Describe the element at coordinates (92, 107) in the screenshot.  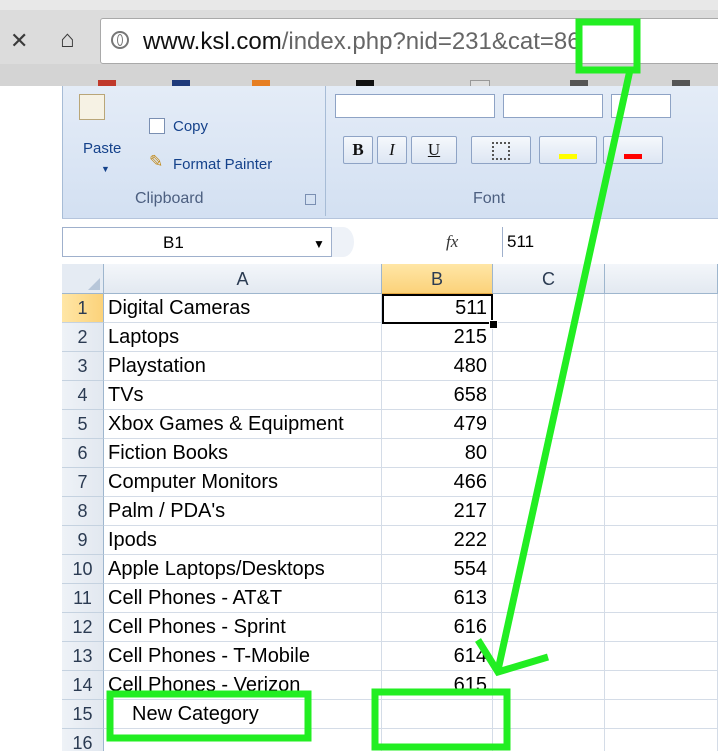
I see `paste-icon` at that location.